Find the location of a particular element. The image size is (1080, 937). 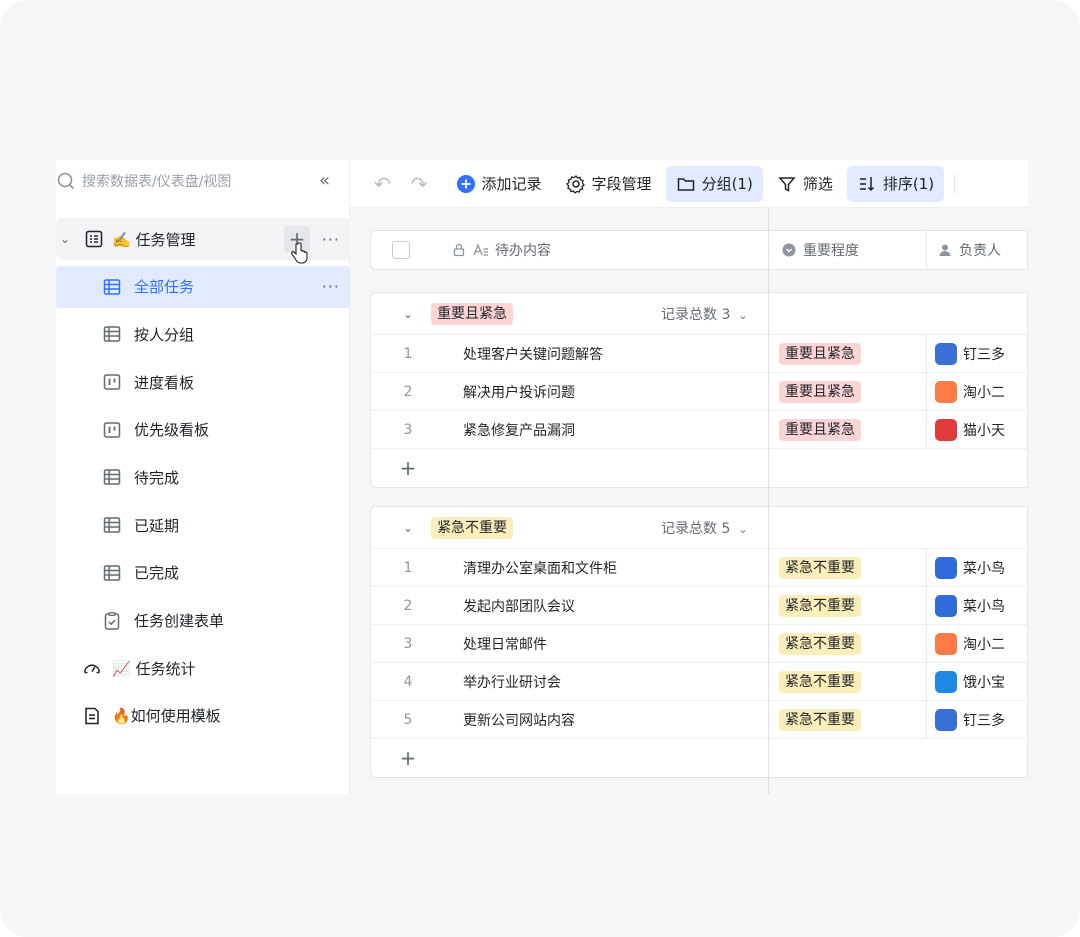

group-button: 分组(1) is located at coordinates (714, 183).